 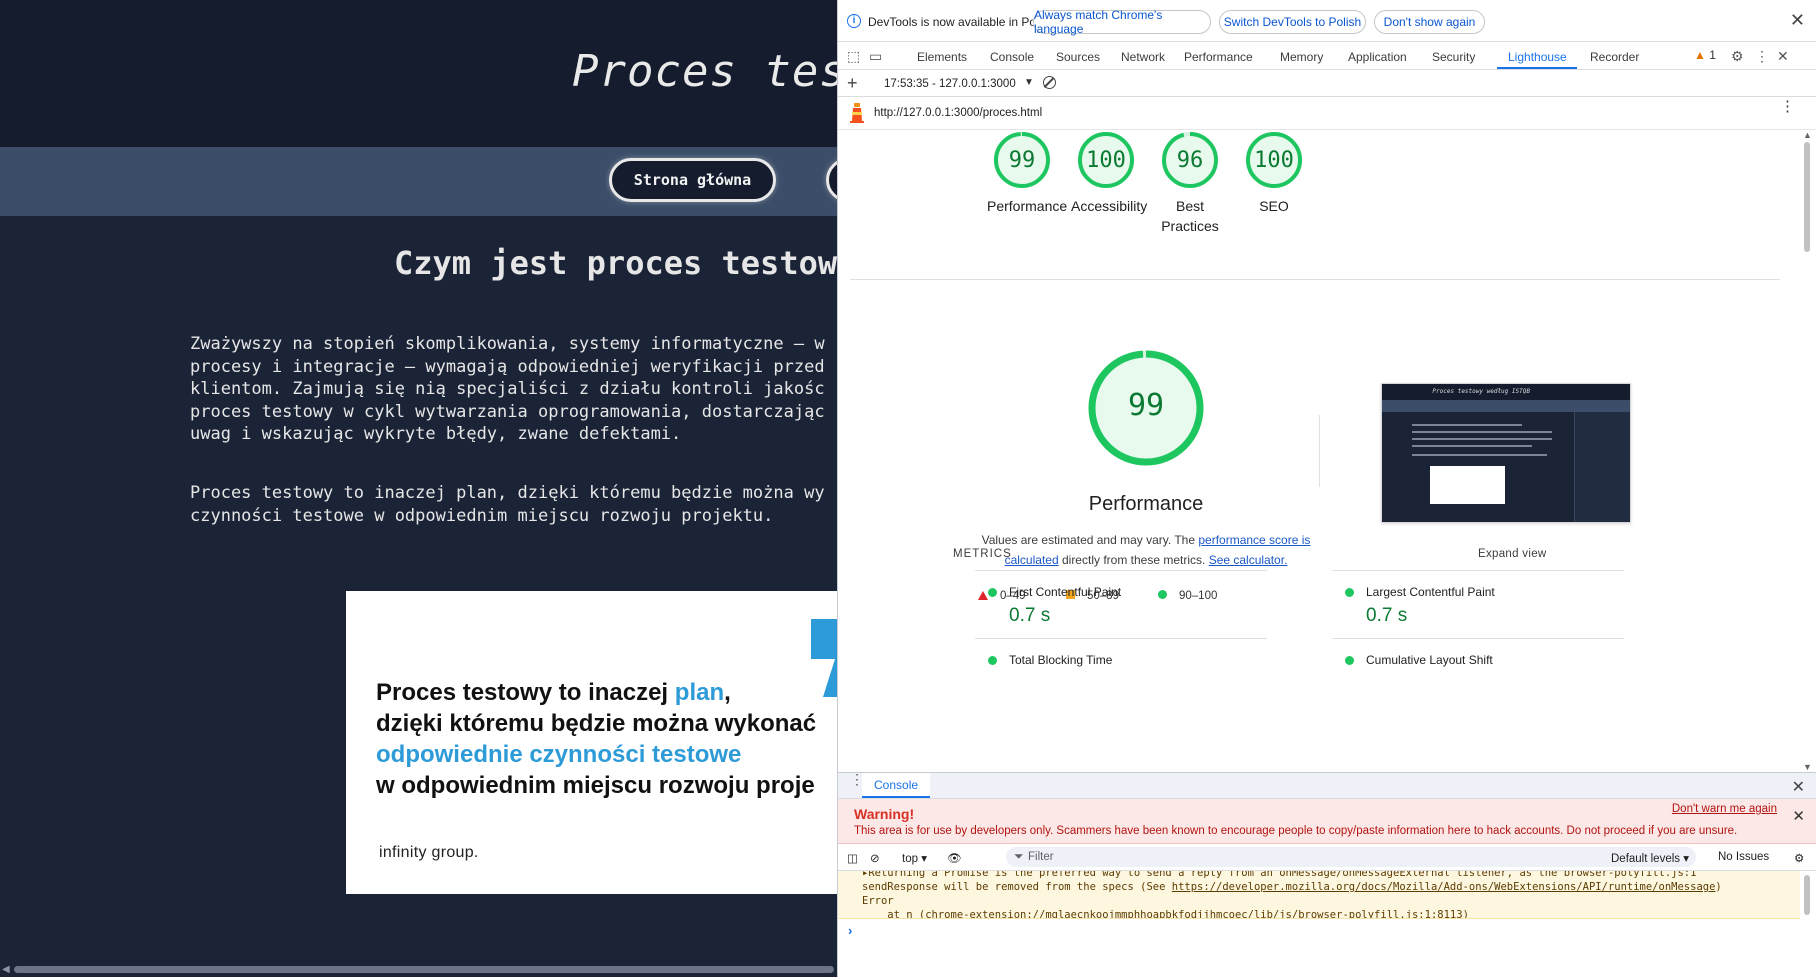 I want to click on nav-home-button: Strona główna, so click(x=692, y=180).